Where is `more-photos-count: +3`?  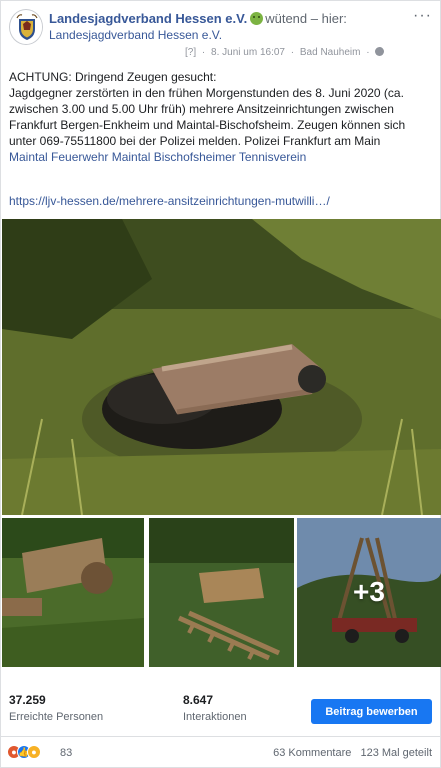
more-photos-count: +3 is located at coordinates (369, 592).